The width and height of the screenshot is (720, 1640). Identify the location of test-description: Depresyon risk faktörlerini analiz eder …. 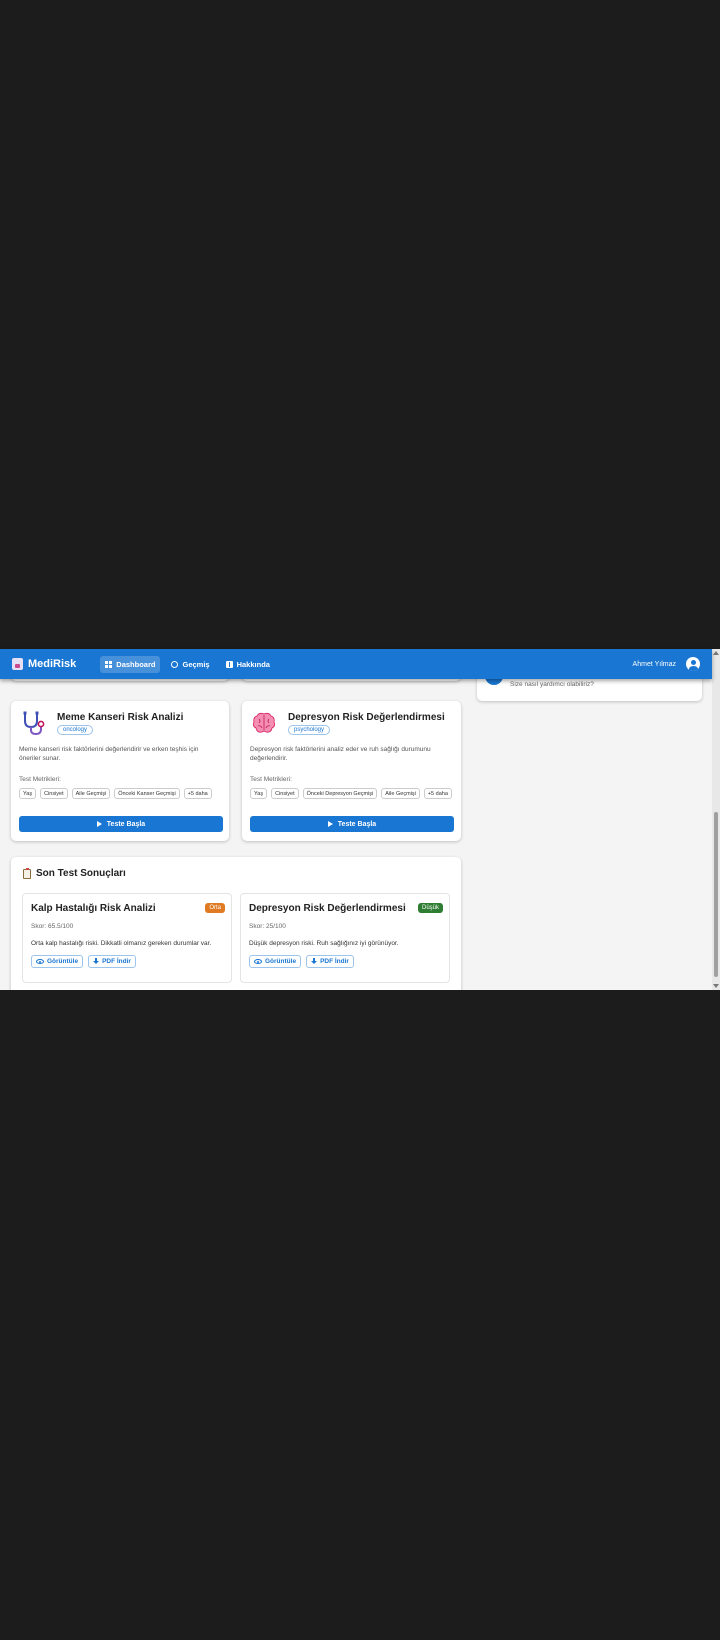
(340, 754).